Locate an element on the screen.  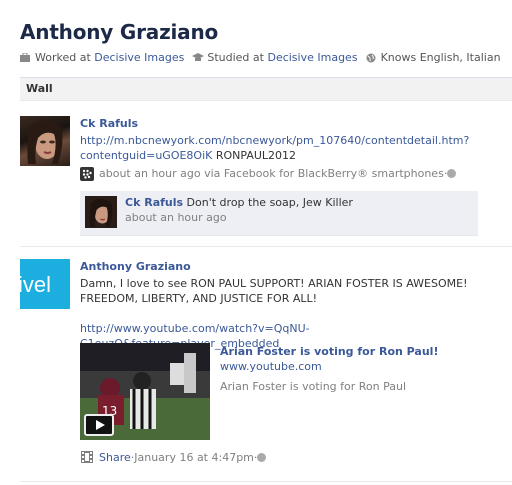
post-text-line: FREEDOM, LIBERTY, AND JUSTICE FOR ALL! is located at coordinates (199, 298).